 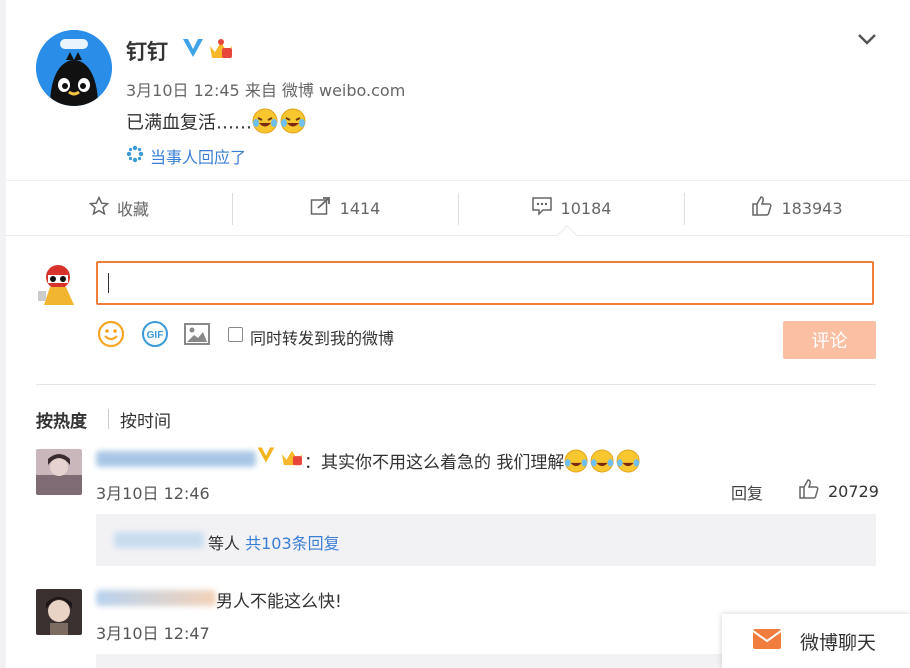 I want to click on repost-button: 1414, so click(x=345, y=208).